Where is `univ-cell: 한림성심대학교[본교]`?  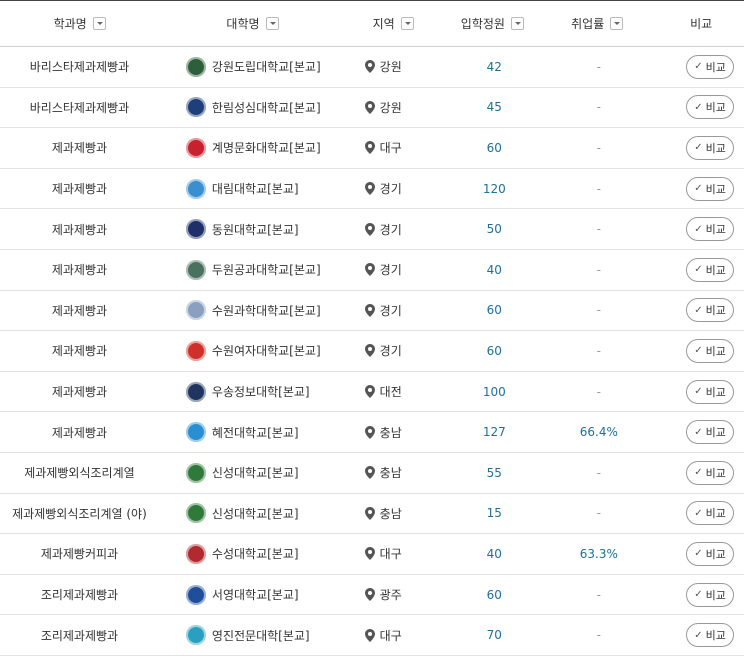
univ-cell: 한림성심대학교[본교] is located at coordinates (253, 108).